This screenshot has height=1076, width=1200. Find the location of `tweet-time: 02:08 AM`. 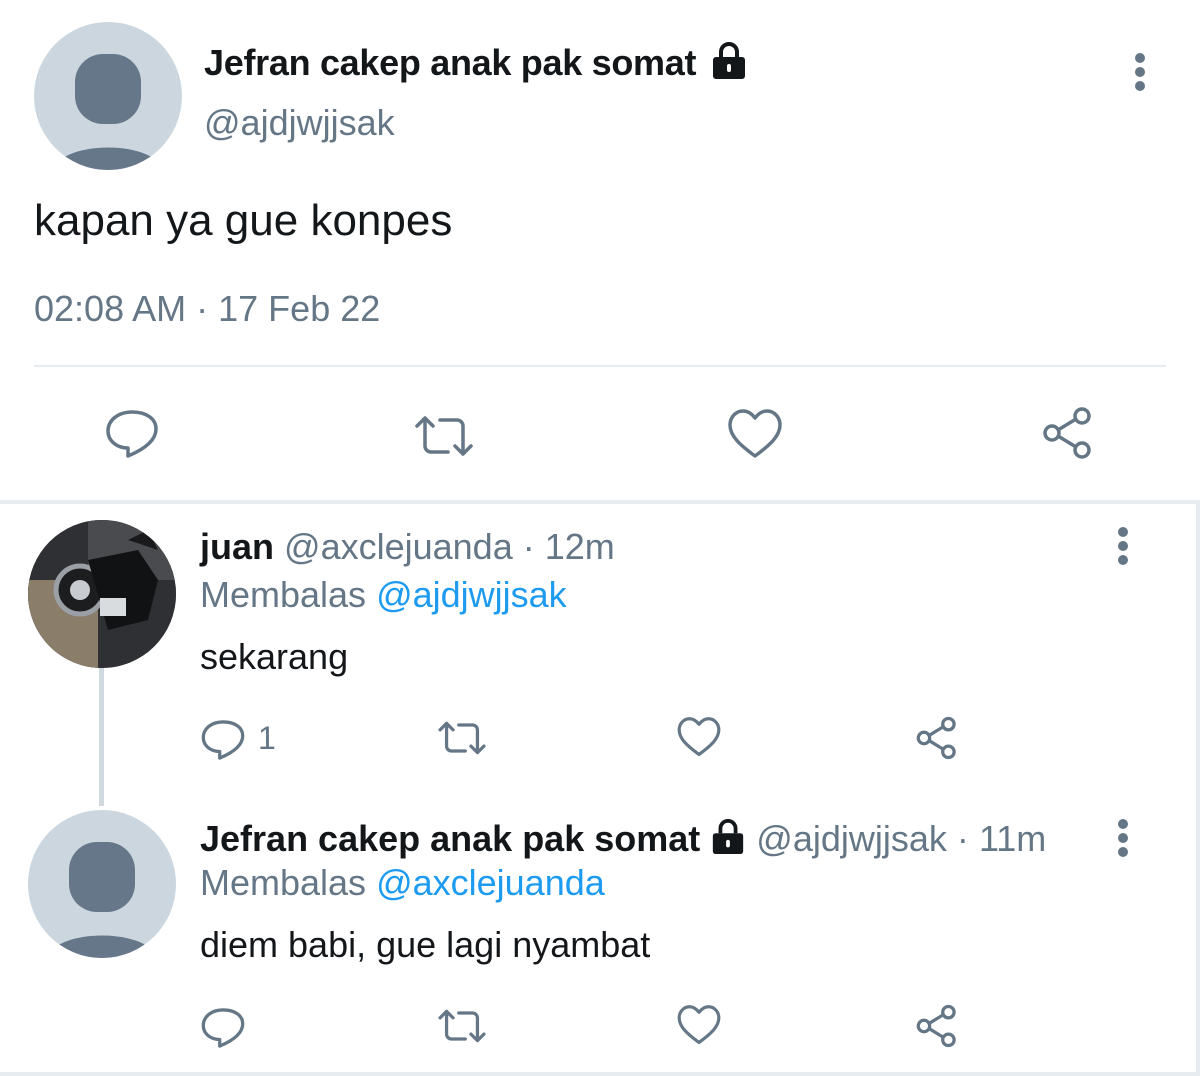

tweet-time: 02:08 AM is located at coordinates (110, 308).